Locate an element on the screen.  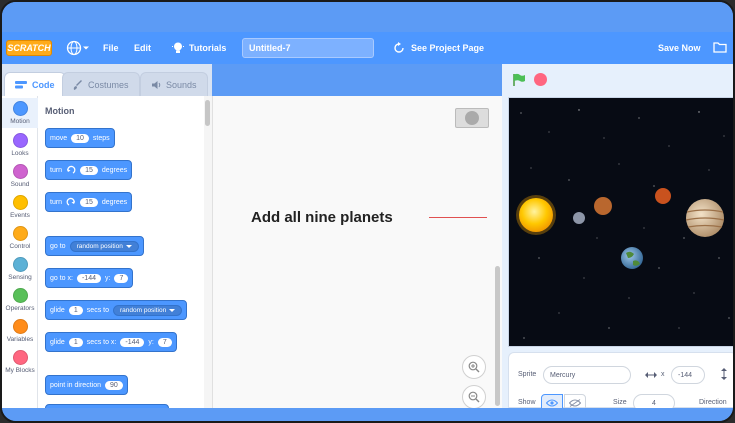
zoom-out-icon is located at coordinates (474, 397).